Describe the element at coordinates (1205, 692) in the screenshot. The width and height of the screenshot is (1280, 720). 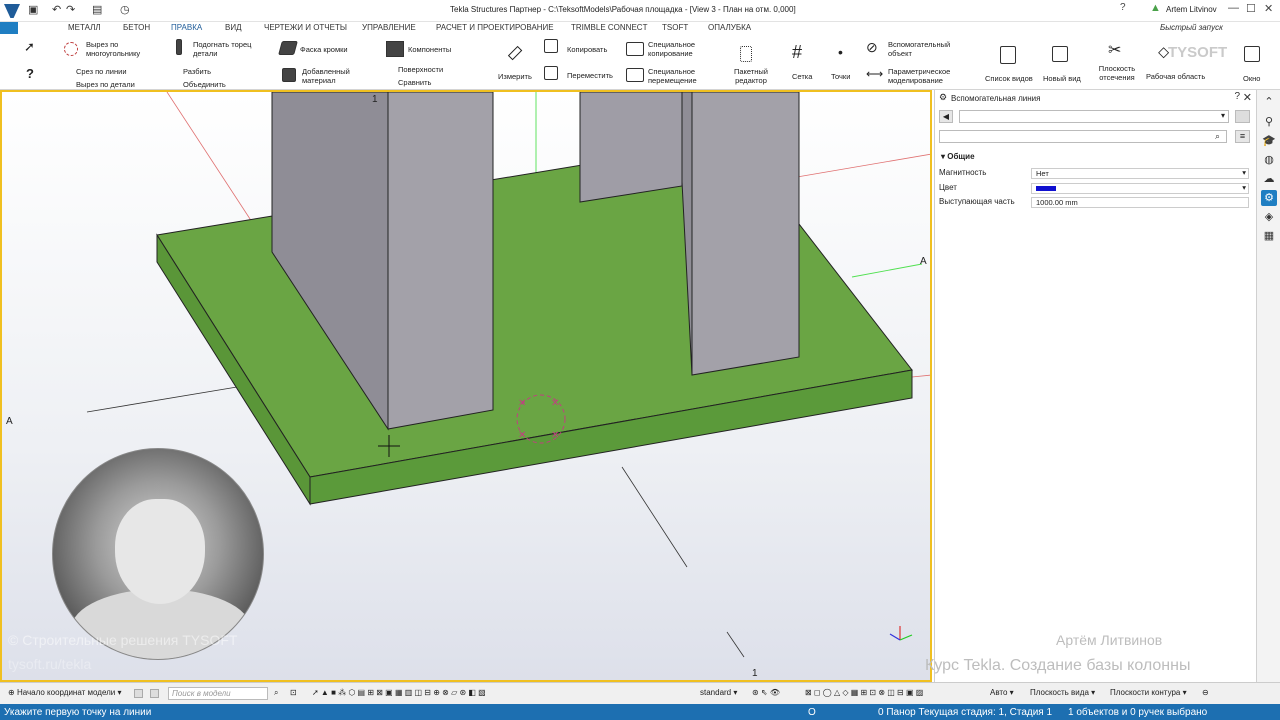
I see `visibility-icon: ⊖` at that location.